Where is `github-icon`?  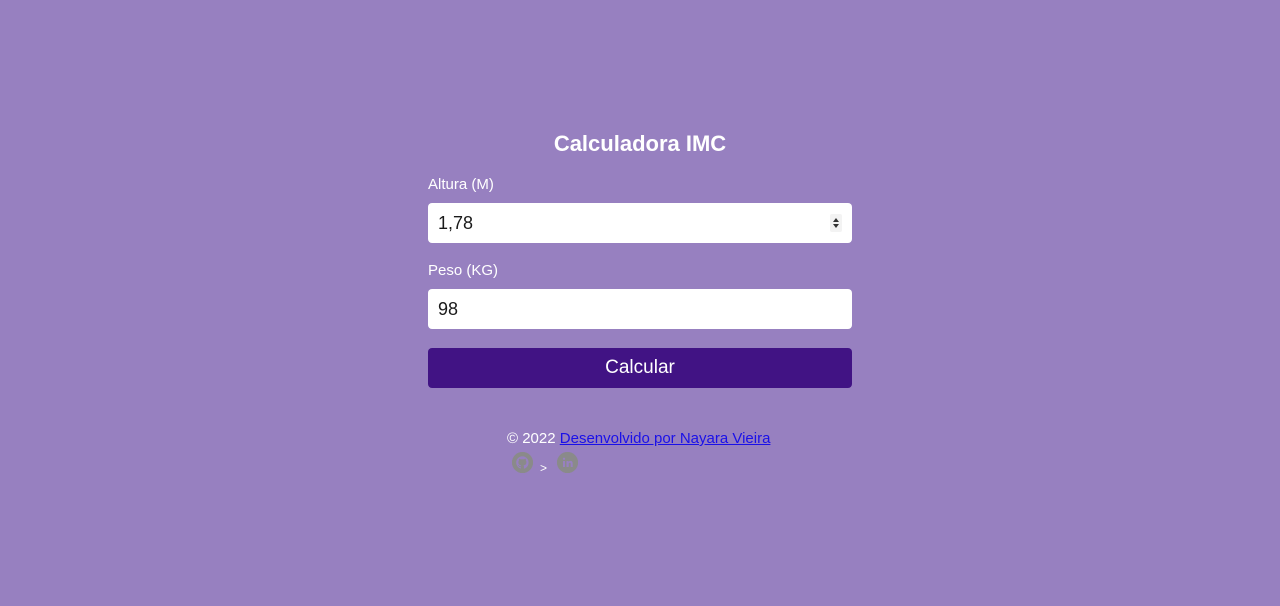 github-icon is located at coordinates (522, 462).